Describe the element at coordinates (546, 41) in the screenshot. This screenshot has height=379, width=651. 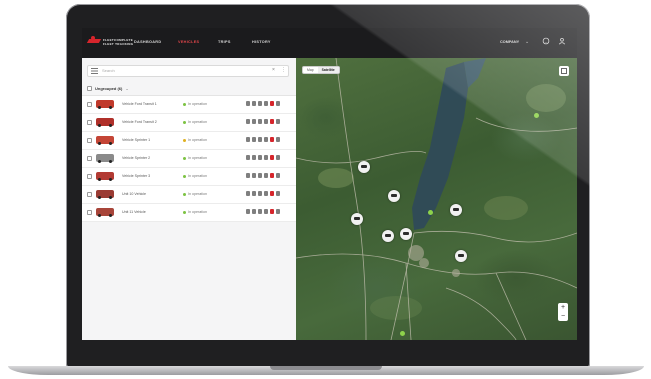
I see `help-icon` at that location.